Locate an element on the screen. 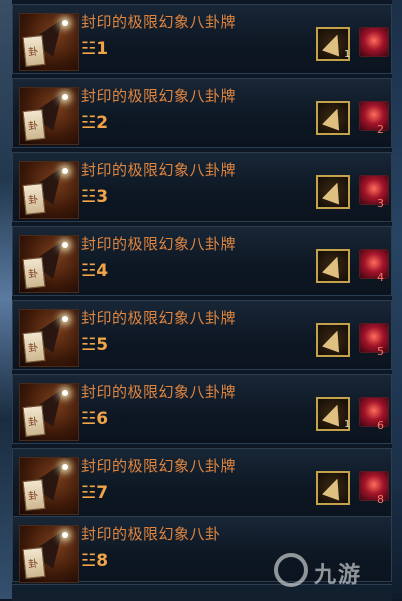 The height and width of the screenshot is (601, 402). list-item: 封印的极限幻象八卦牌 ☳7 8 is located at coordinates (202, 483).